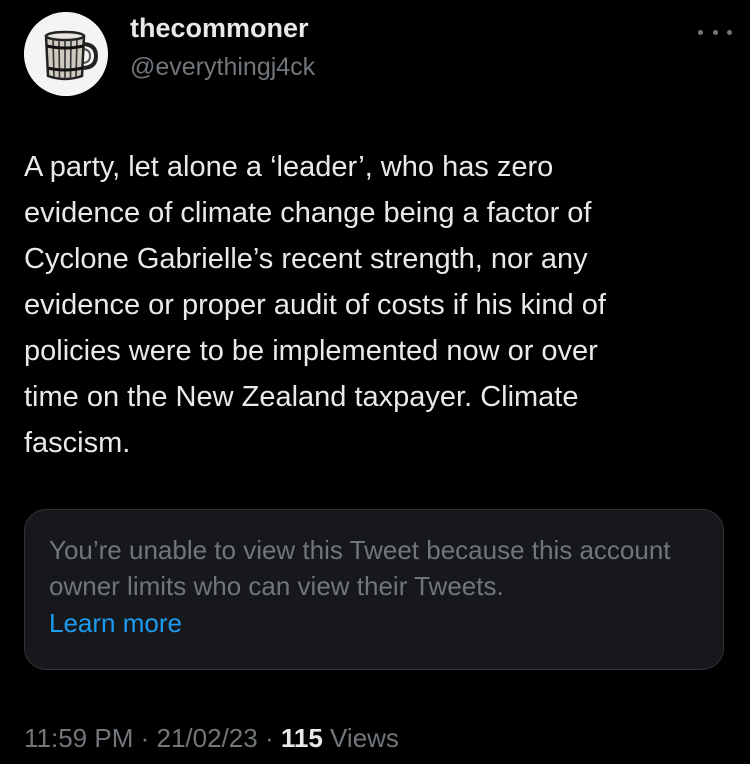 Image resolution: width=750 pixels, height=764 pixels. I want to click on tweet-date: 21/02/23, so click(207, 738).